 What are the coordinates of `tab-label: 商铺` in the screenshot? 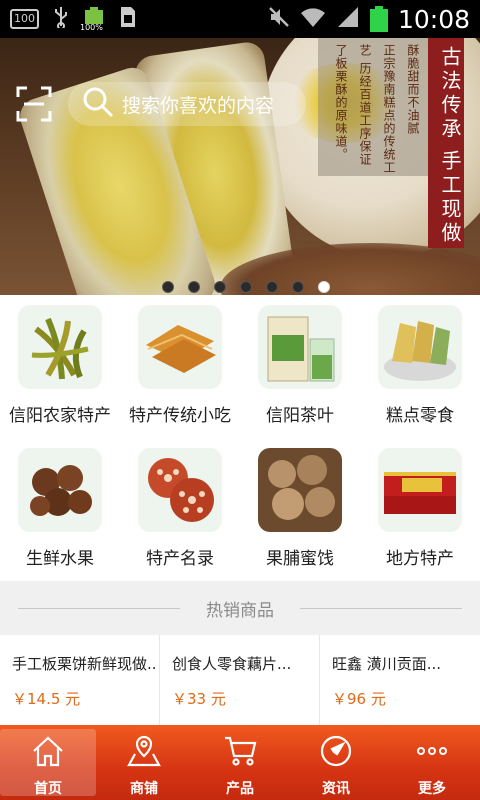 It's located at (144, 789).